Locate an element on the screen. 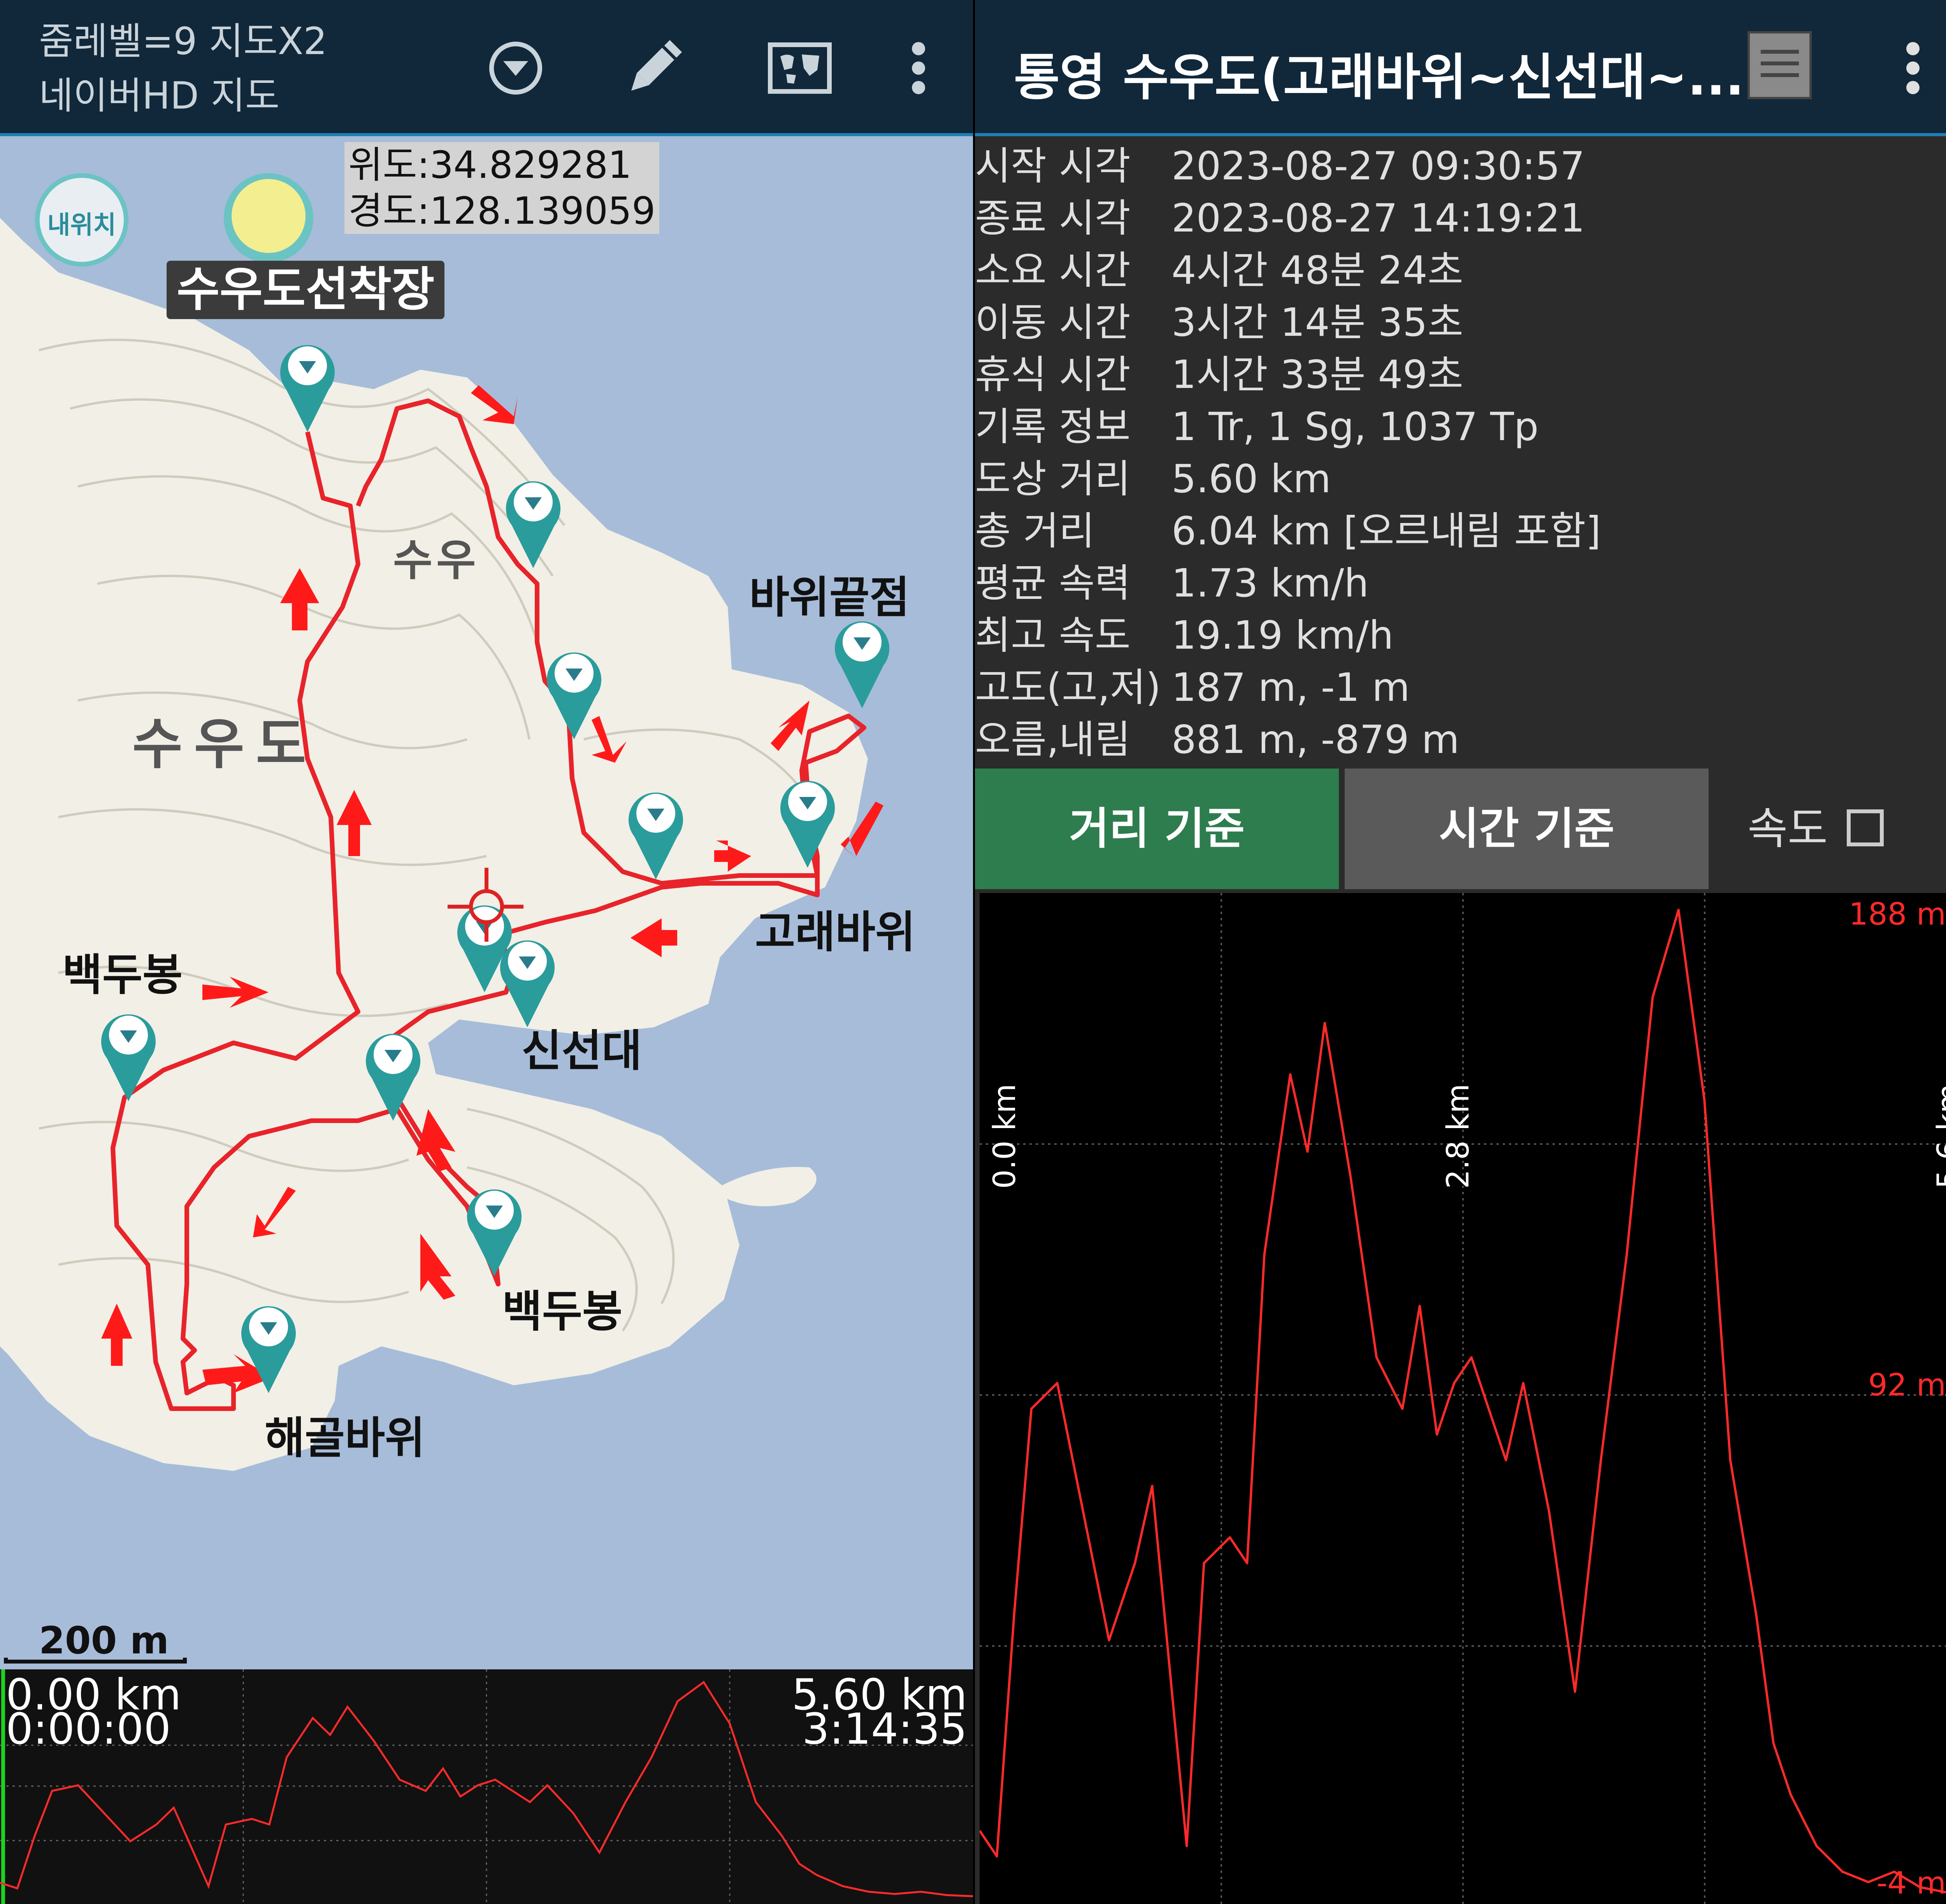  map-source-text: 네이버HD 지도 is located at coordinates (159, 96).